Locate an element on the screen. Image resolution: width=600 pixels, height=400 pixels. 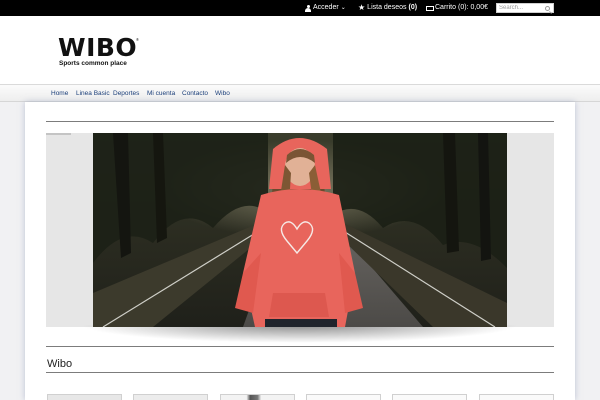
logo: WIBO ® Sports common place is located at coordinates (103, 52).